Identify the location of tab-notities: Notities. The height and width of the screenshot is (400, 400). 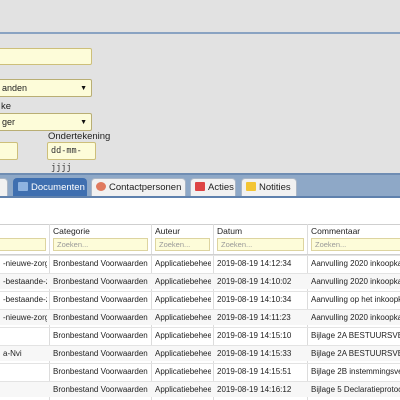
(269, 187).